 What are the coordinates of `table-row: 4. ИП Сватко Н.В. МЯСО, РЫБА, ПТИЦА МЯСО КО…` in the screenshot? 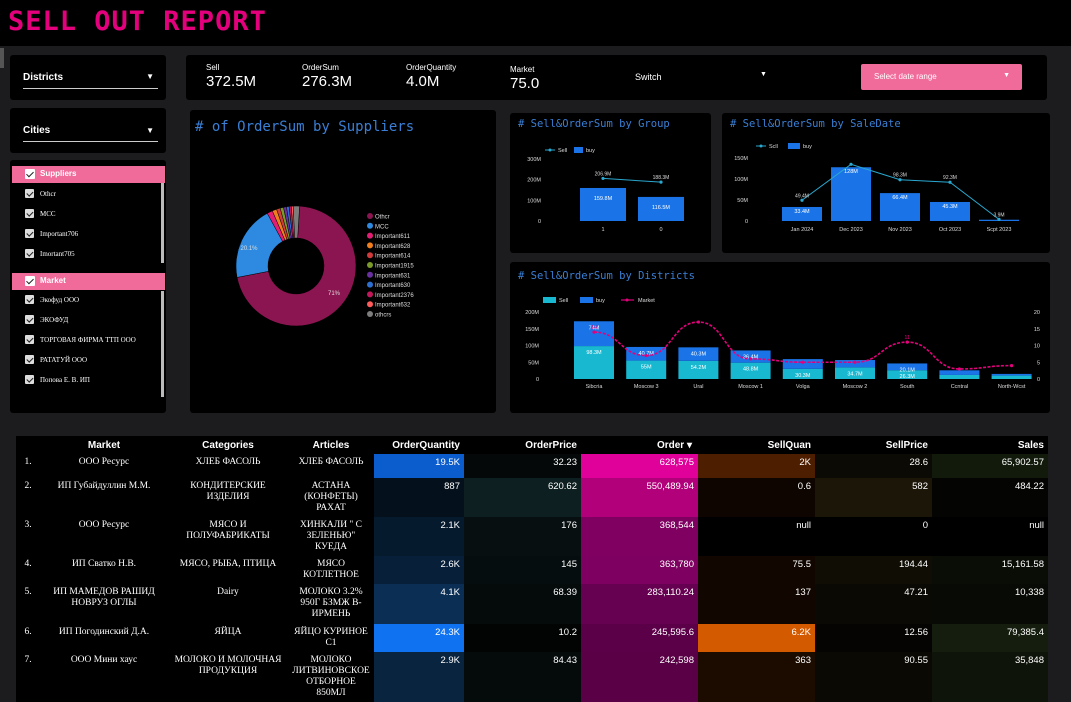 It's located at (532, 570).